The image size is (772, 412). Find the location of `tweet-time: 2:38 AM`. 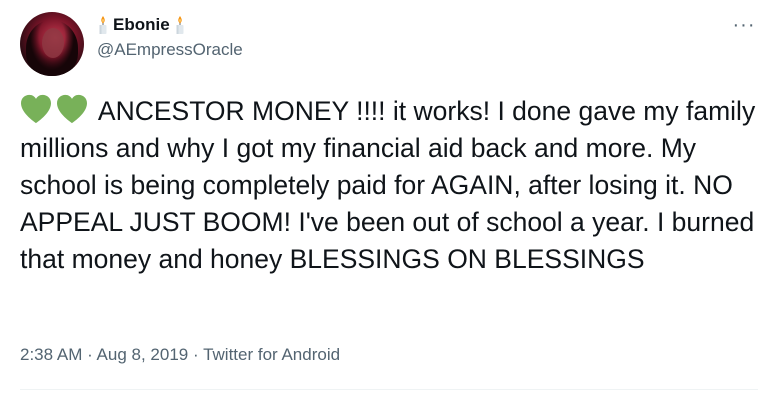

tweet-time: 2:38 AM is located at coordinates (51, 354).